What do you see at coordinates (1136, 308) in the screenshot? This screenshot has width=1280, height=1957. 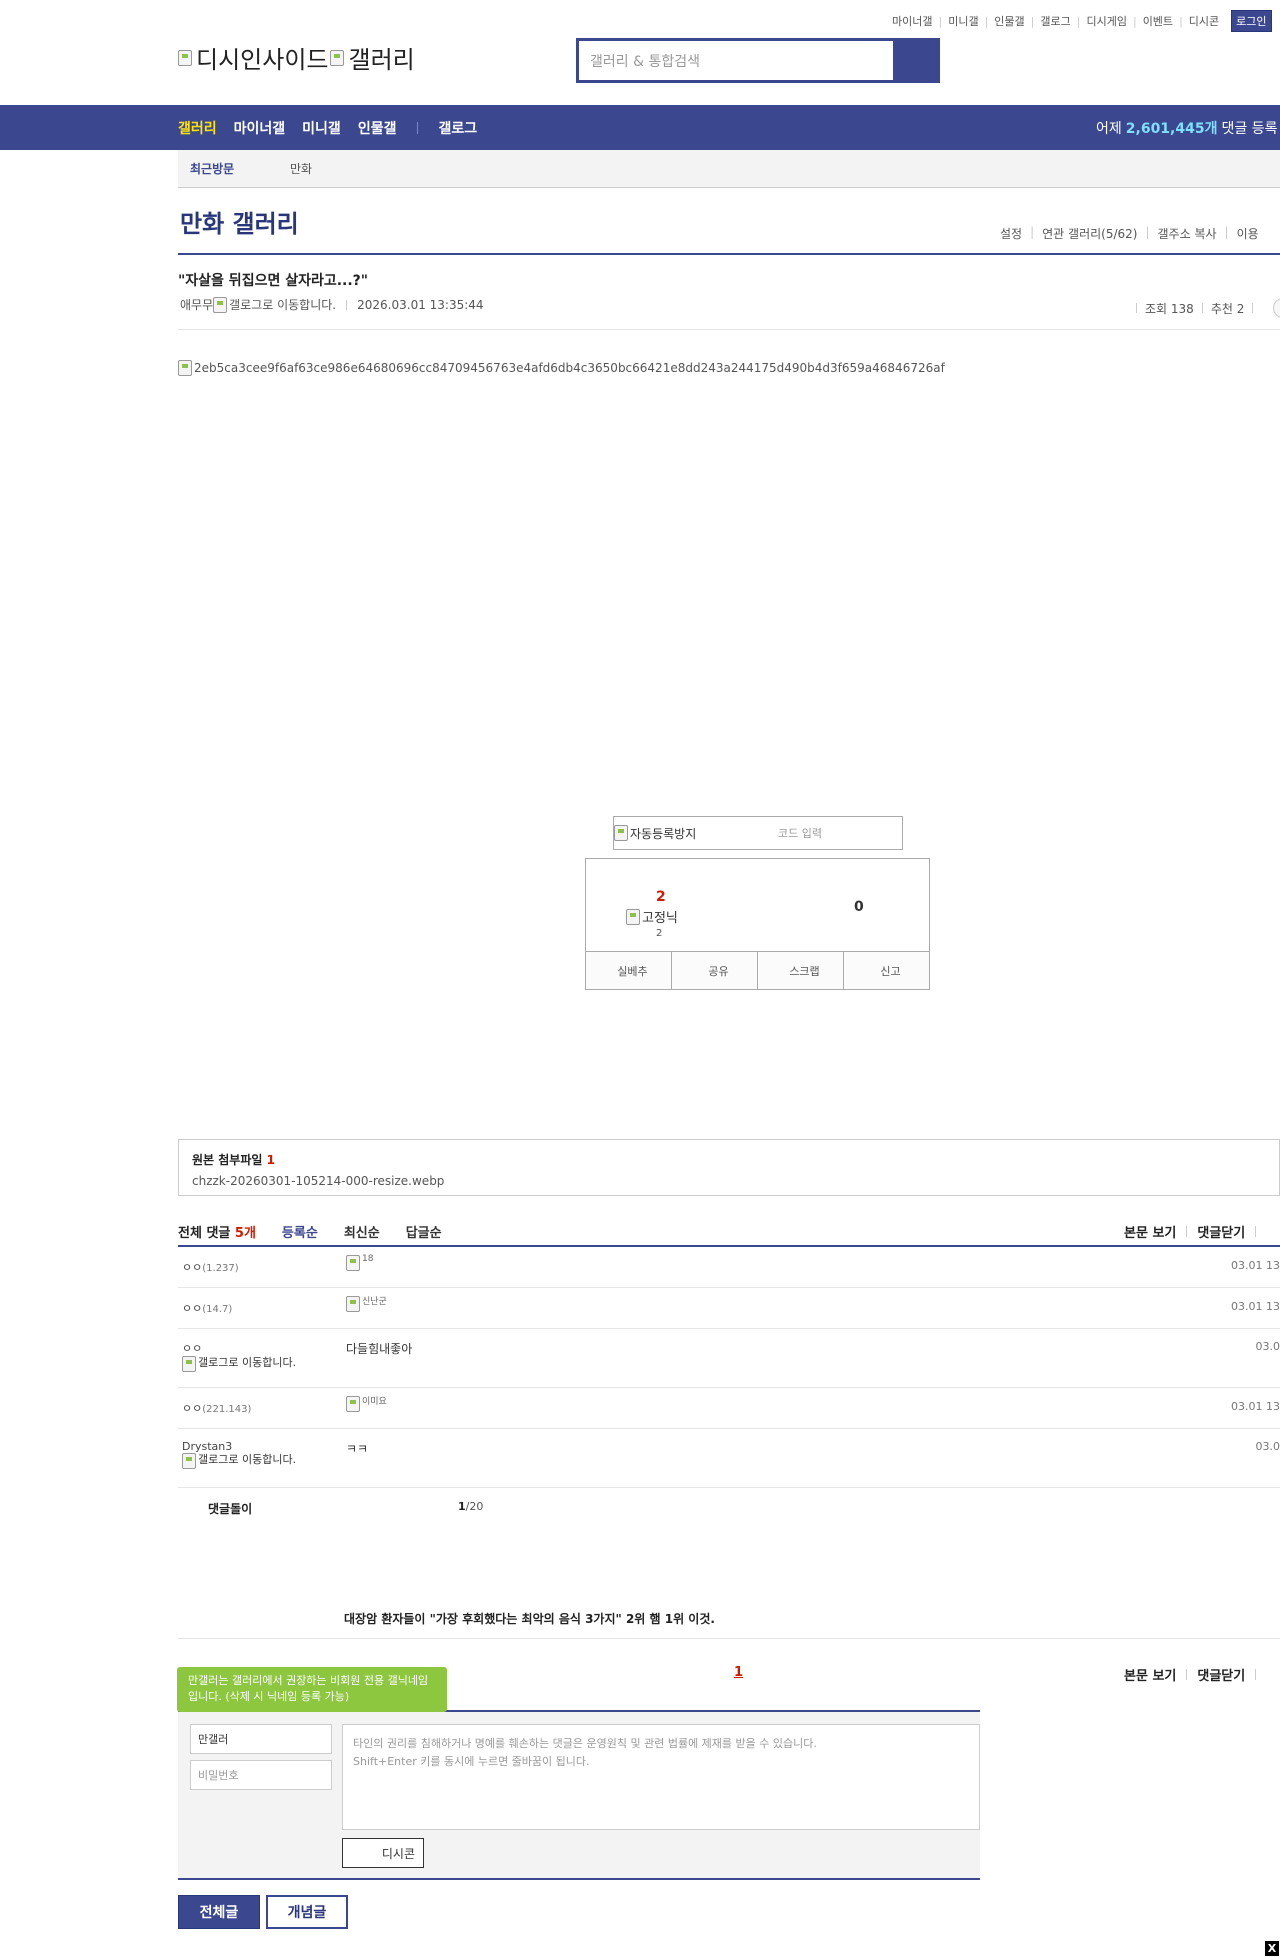 I see `stat-divider` at bounding box center [1136, 308].